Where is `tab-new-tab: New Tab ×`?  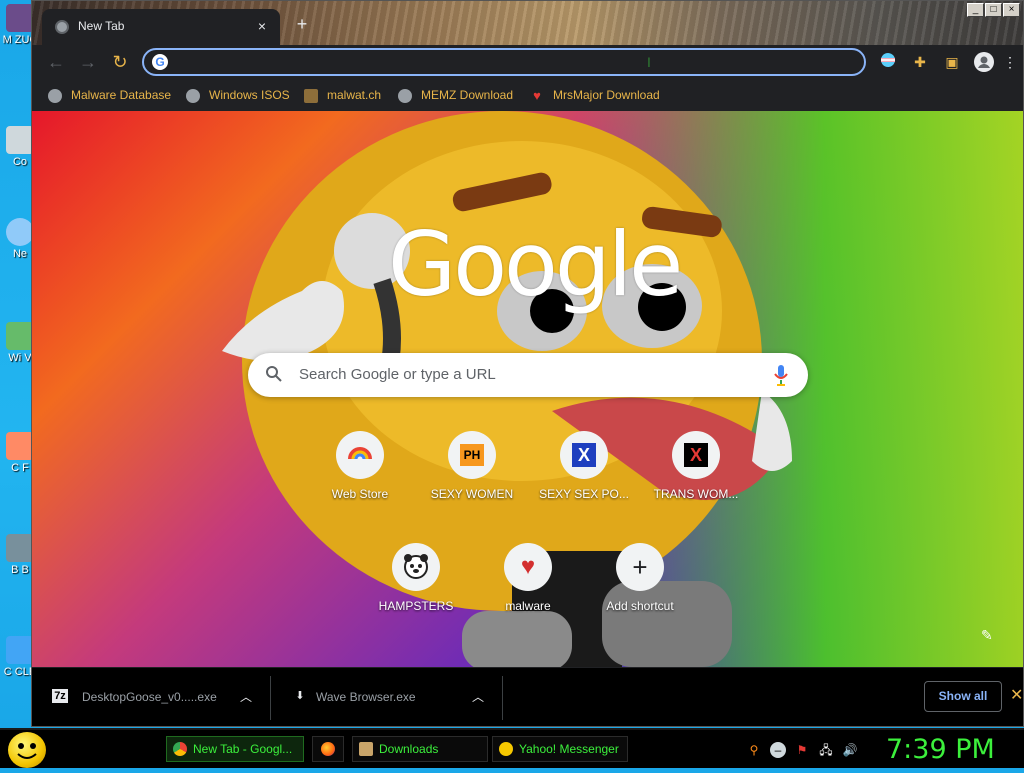
tab-new-tab: New Tab × is located at coordinates (161, 27).